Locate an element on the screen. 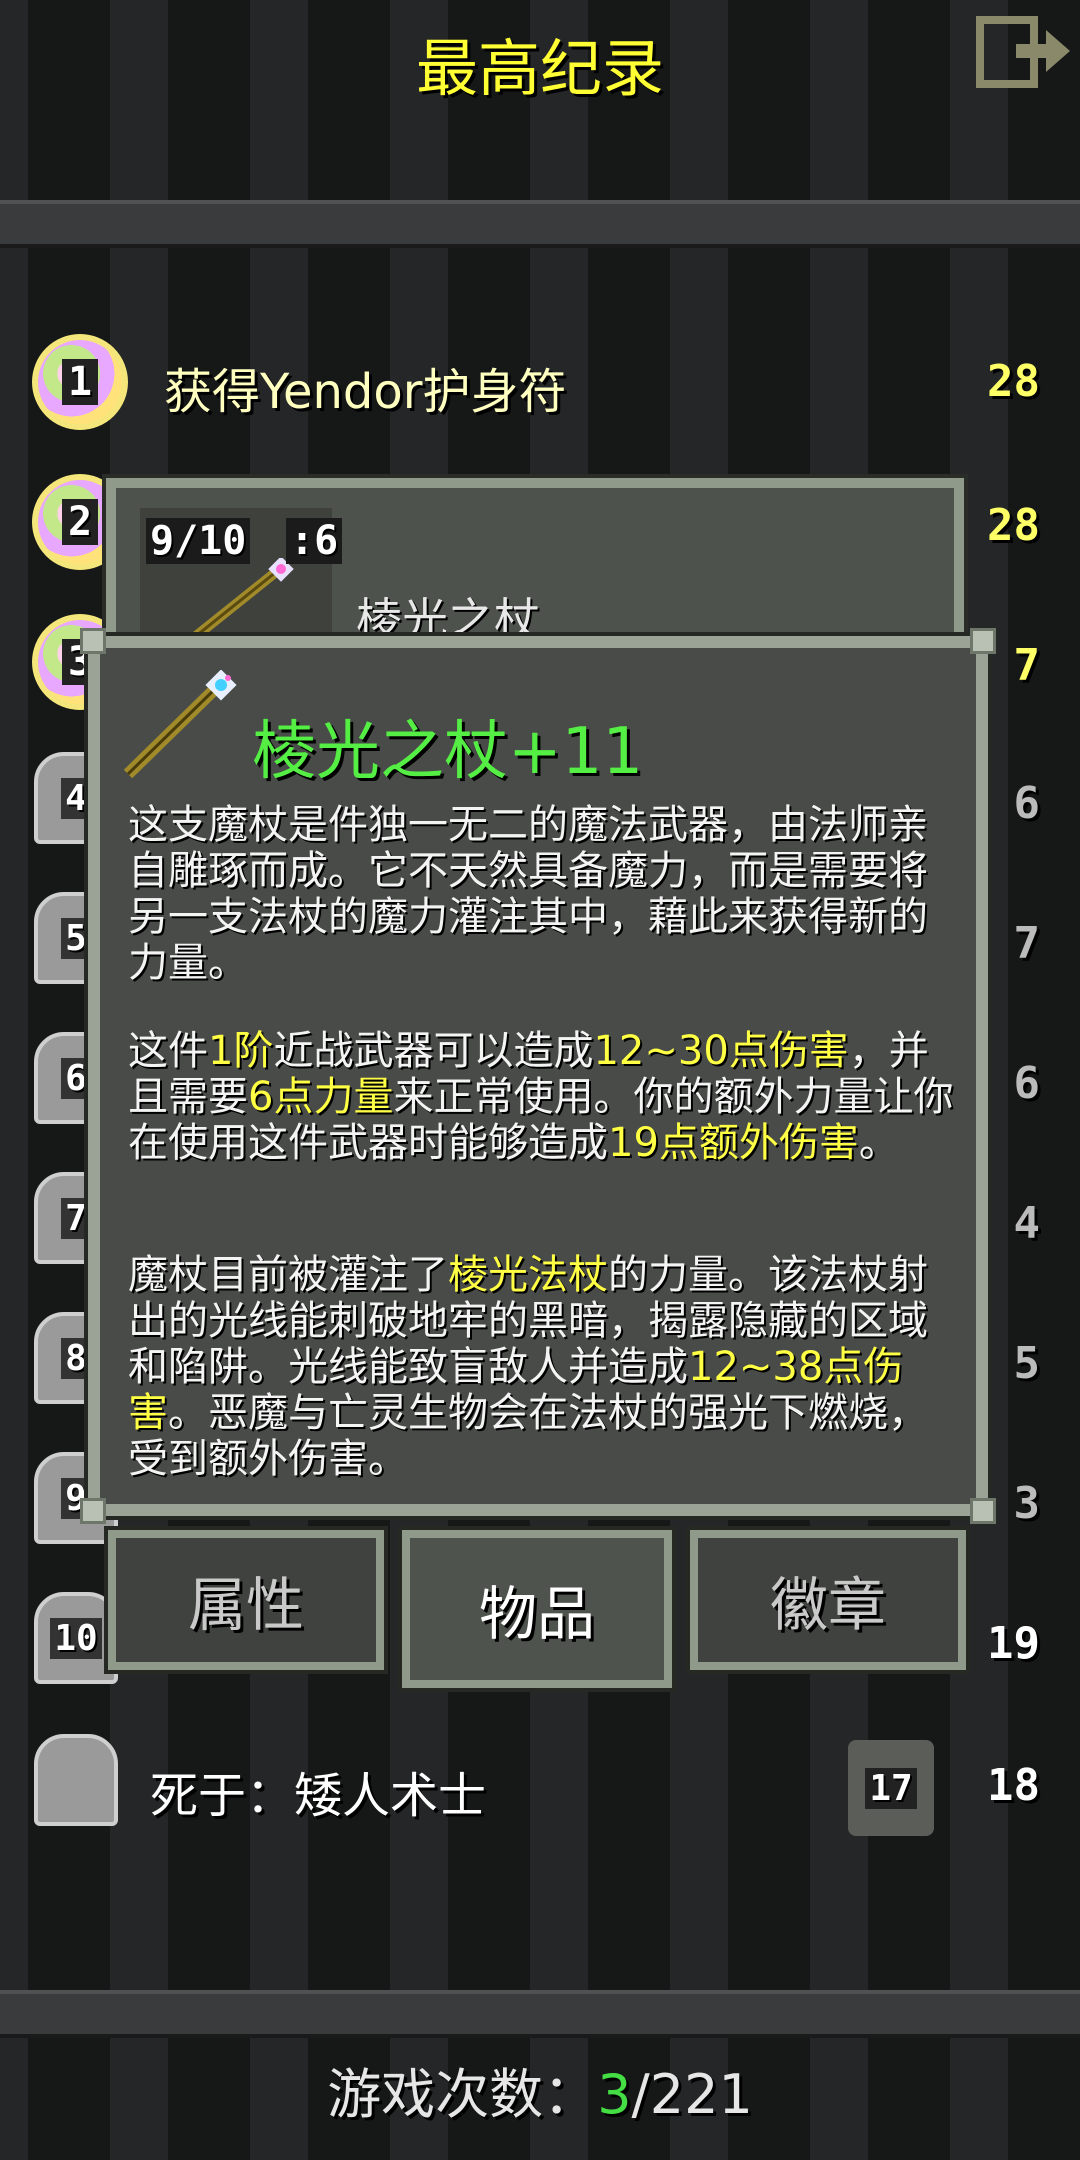 This screenshot has height=2160, width=1080. games-total: /221 is located at coordinates (692, 2094).